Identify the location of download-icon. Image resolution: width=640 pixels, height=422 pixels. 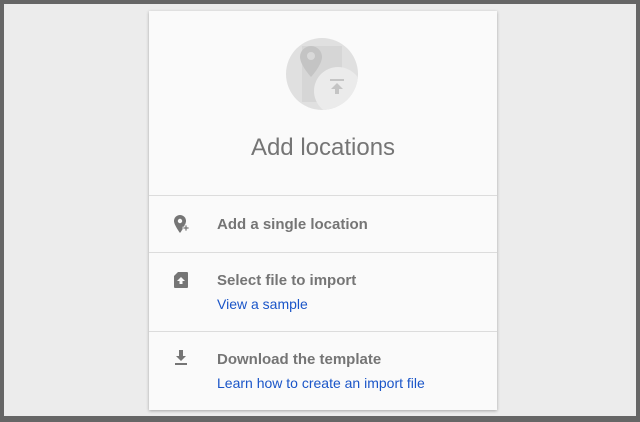
(181, 357).